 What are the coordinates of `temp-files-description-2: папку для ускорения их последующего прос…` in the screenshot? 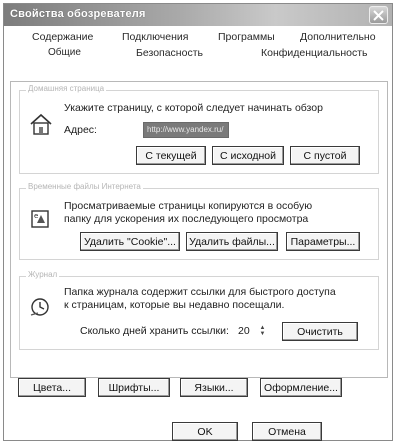 It's located at (186, 219).